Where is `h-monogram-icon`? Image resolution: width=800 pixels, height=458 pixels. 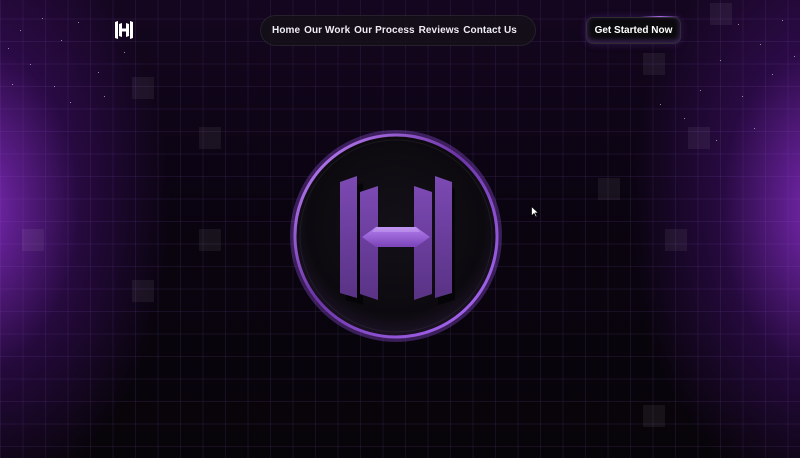 h-monogram-icon is located at coordinates (124, 30).